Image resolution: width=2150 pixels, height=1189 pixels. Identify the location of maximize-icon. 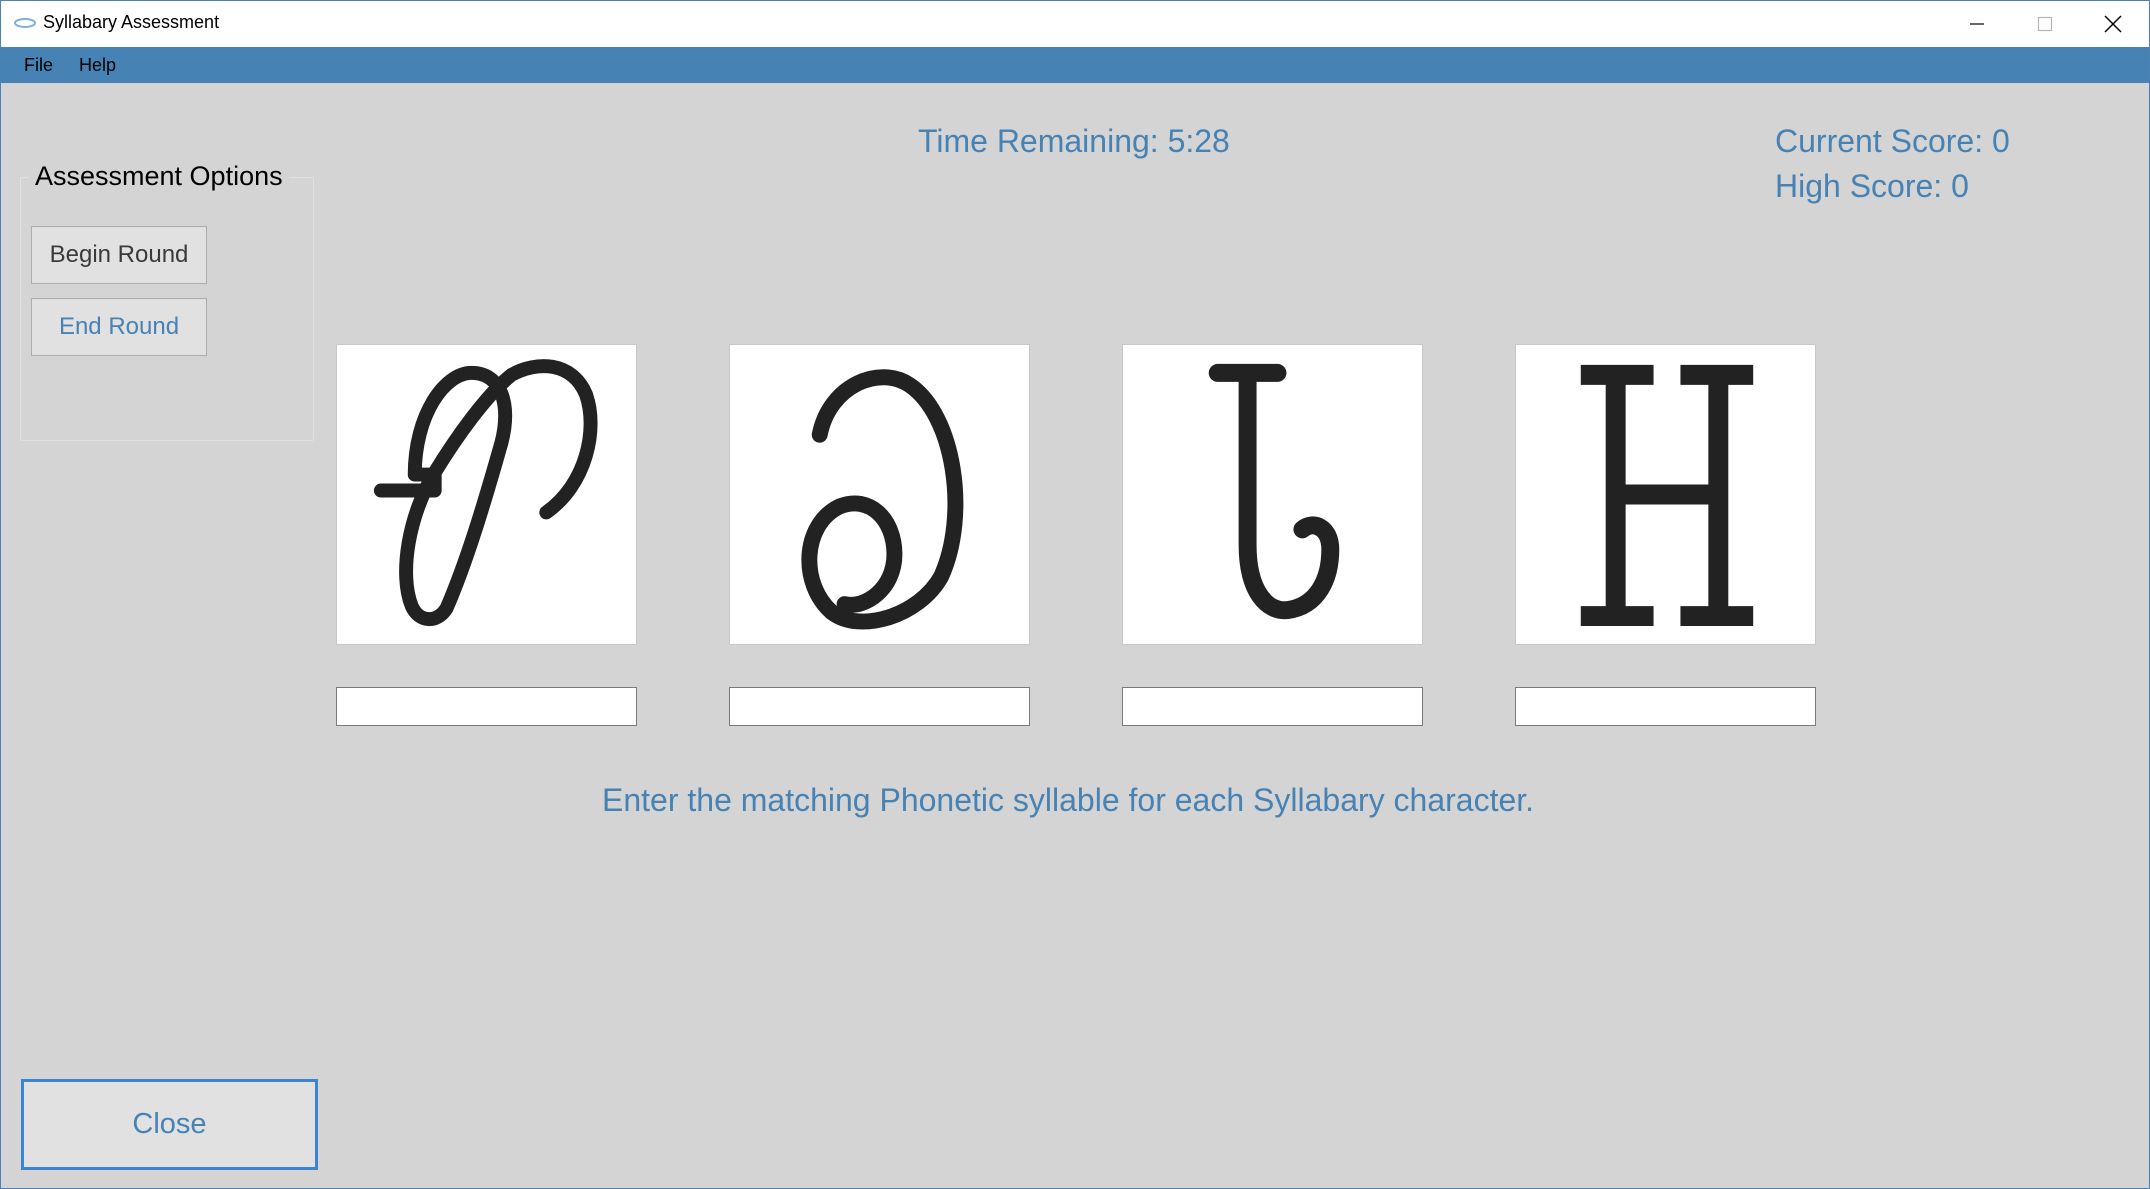
(2045, 24).